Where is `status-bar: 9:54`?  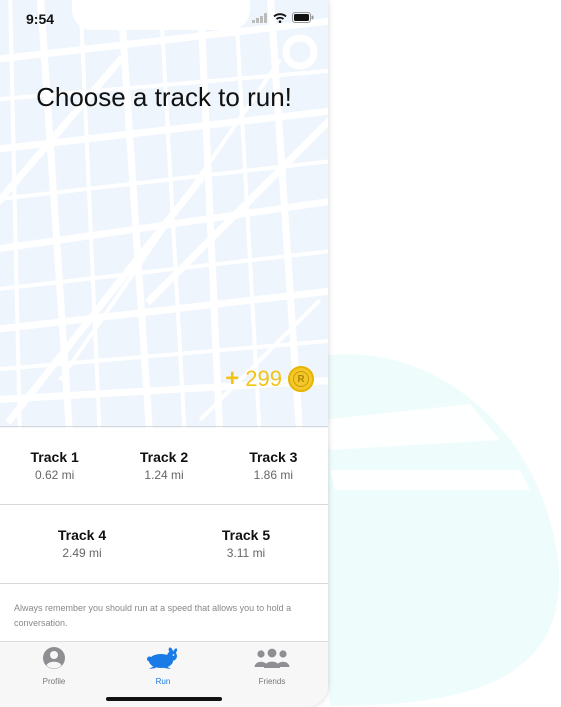 status-bar: 9:54 is located at coordinates (164, 18).